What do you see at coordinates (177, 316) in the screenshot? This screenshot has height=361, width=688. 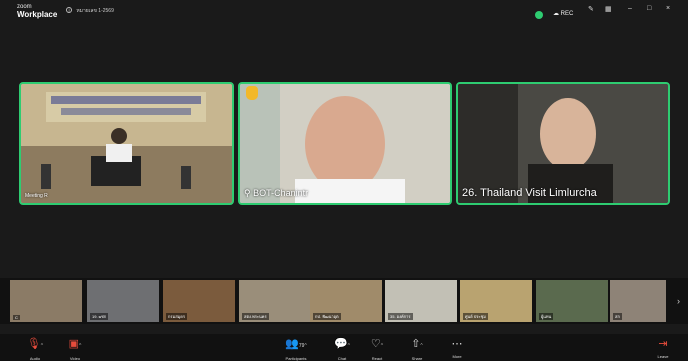 I see `thumbnail-name: กรมสมุดร` at bounding box center [177, 316].